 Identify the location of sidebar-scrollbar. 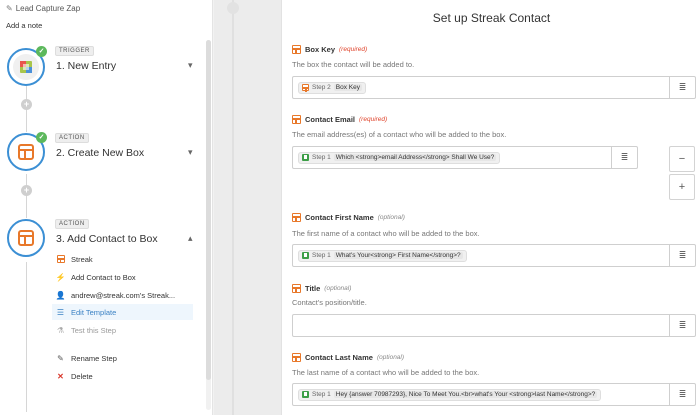
(208, 225).